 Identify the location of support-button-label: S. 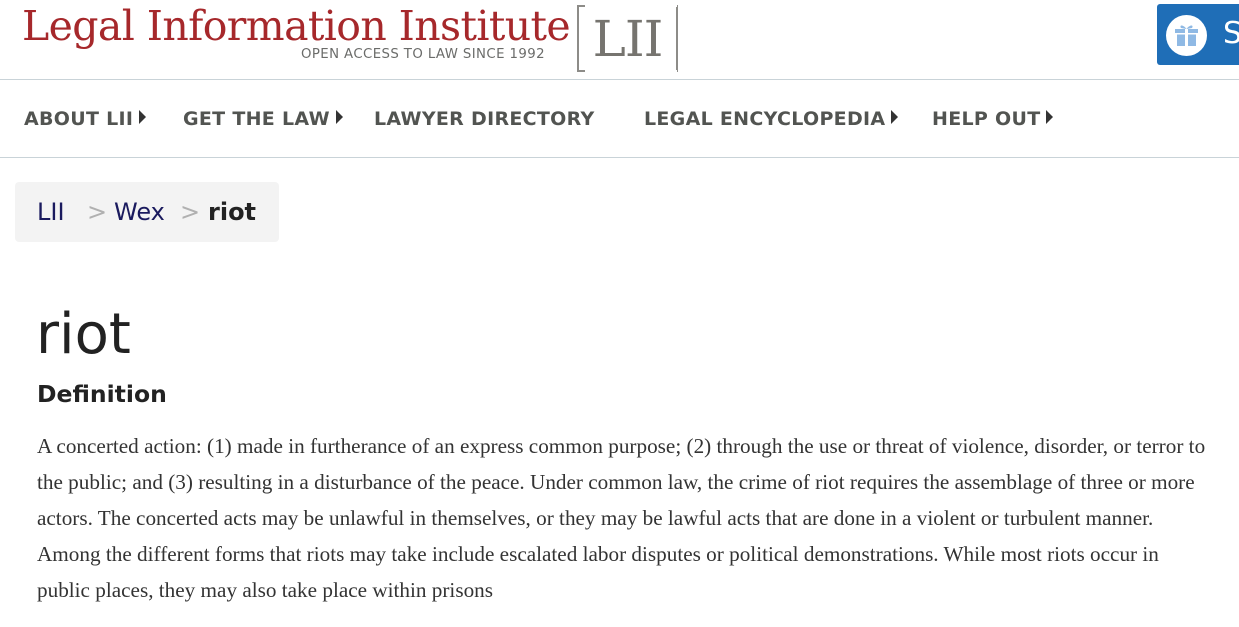
(1231, 33).